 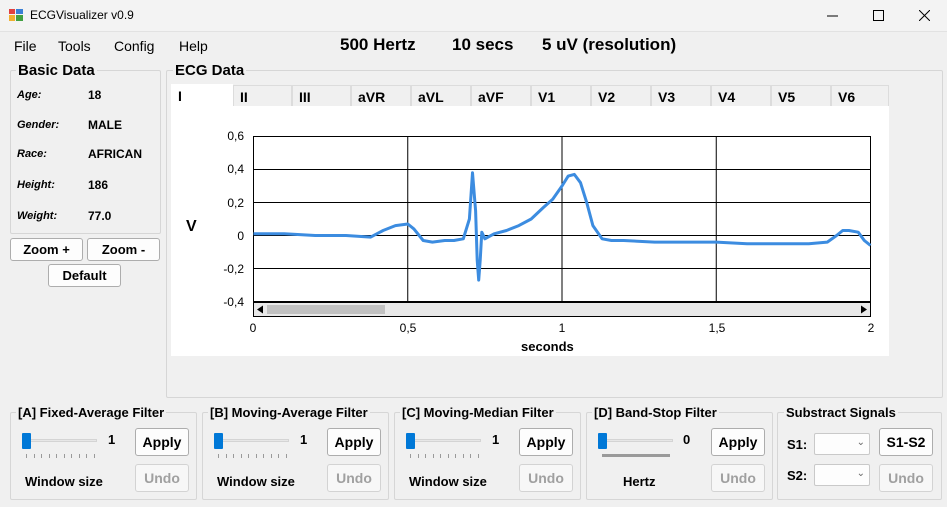 I want to click on race-label: Race:, so click(x=32, y=154).